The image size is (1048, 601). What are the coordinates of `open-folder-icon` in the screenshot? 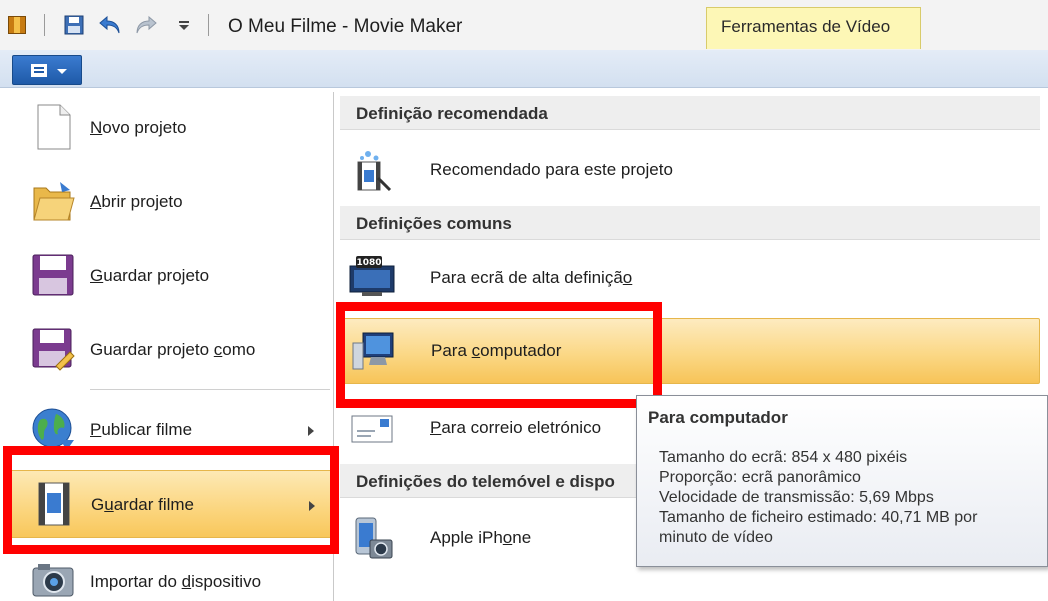 It's located at (53, 201).